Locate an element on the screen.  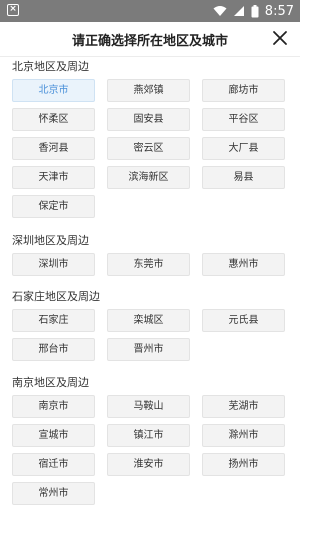
city-button: 北京市 is located at coordinates (53, 90).